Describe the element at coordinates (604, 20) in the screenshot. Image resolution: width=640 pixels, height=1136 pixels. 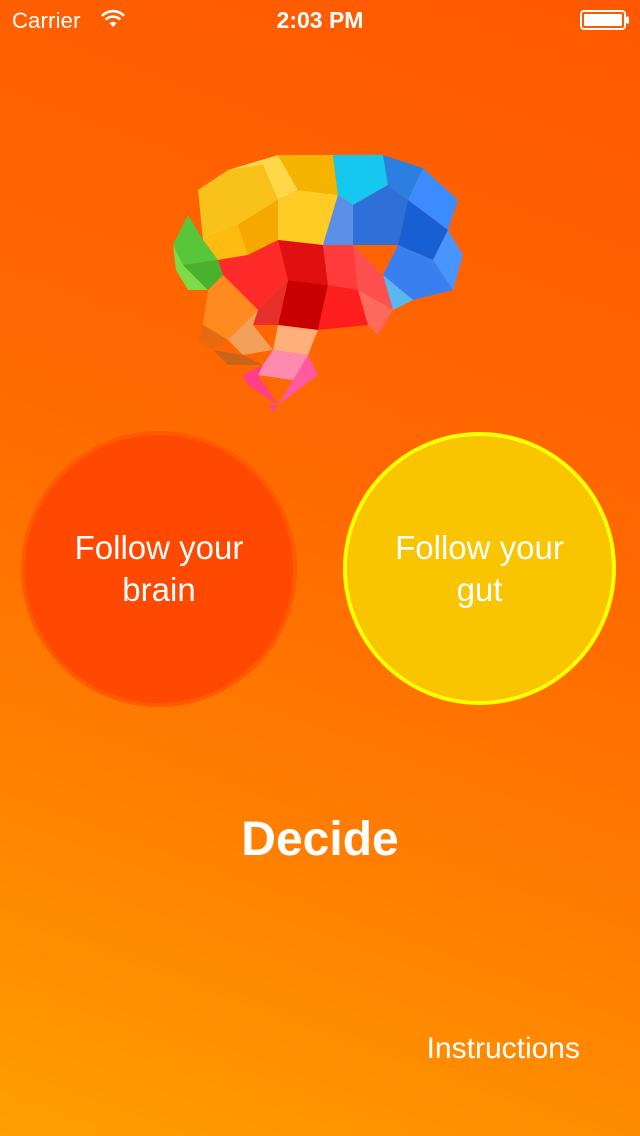
I see `battery-full-icon` at that location.